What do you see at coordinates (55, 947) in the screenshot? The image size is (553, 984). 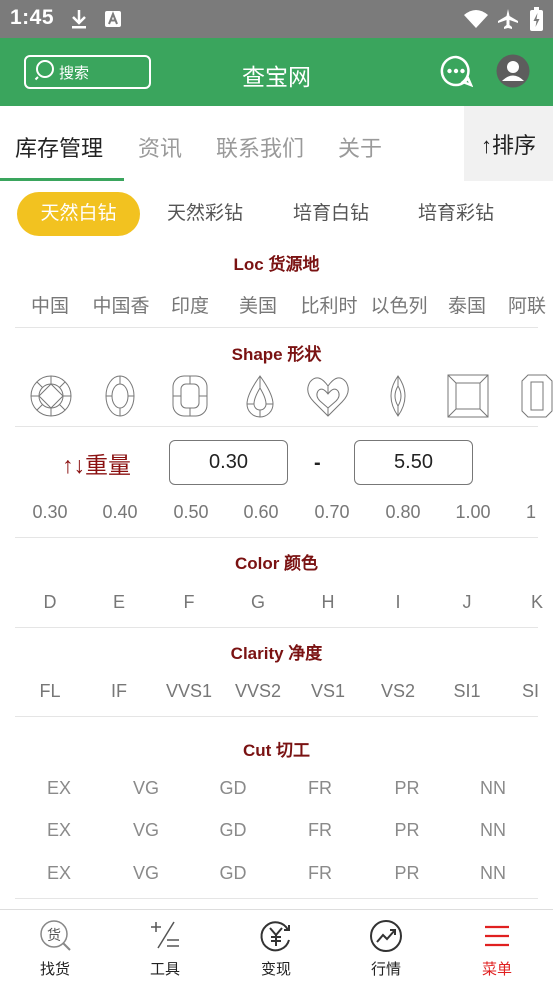 I see `nav-find-goods: 货 找货` at bounding box center [55, 947].